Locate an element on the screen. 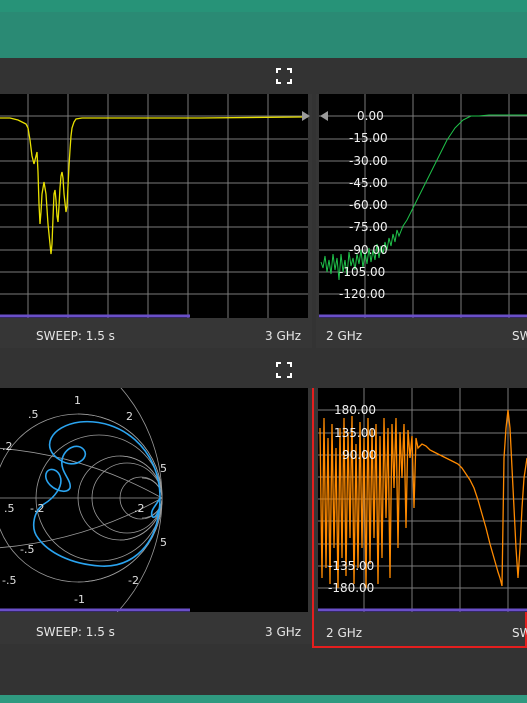  svg-text: -135.00 is located at coordinates (351, 566).